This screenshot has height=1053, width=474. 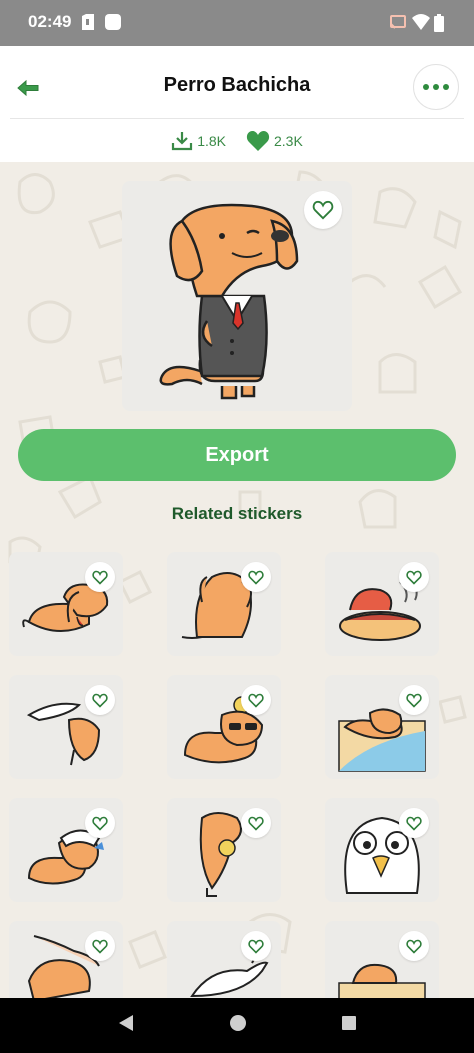 I want to click on related-stickers-heading: Related stickers, so click(x=237, y=513).